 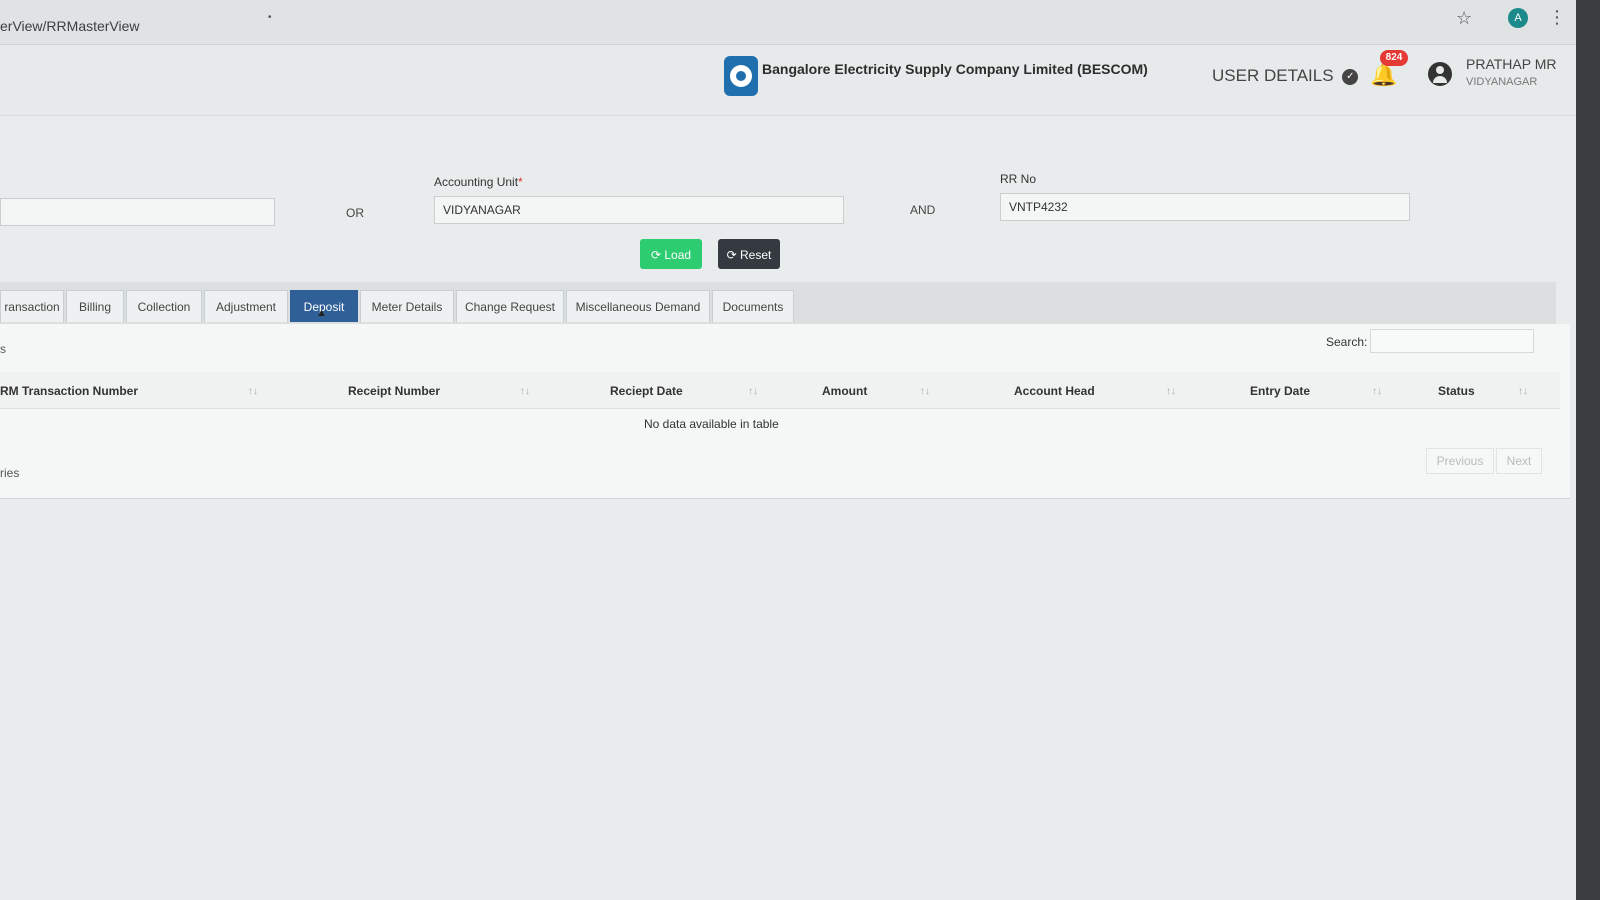 What do you see at coordinates (671, 254) in the screenshot?
I see `load-button: ⟳ Load` at bounding box center [671, 254].